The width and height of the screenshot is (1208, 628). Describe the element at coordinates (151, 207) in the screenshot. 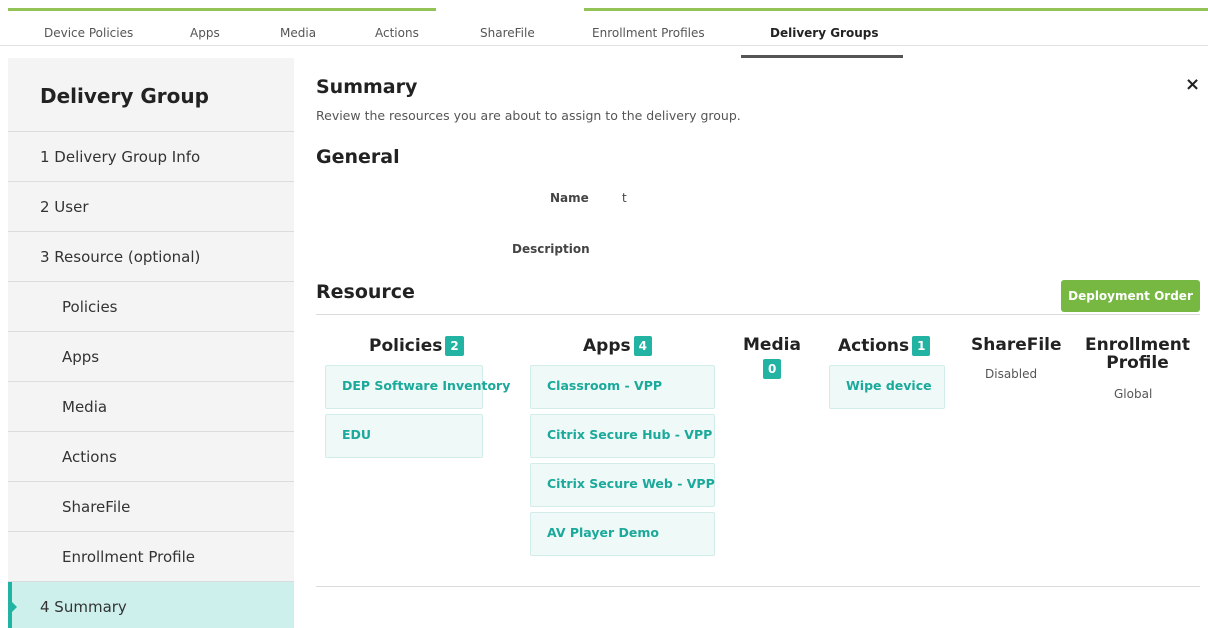

I see `step-user: 2 User` at that location.